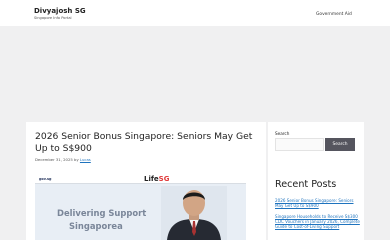 This screenshot has width=390, height=240. Describe the element at coordinates (96, 226) in the screenshot. I see `featured-image-headline-line2: Singaporea` at that location.